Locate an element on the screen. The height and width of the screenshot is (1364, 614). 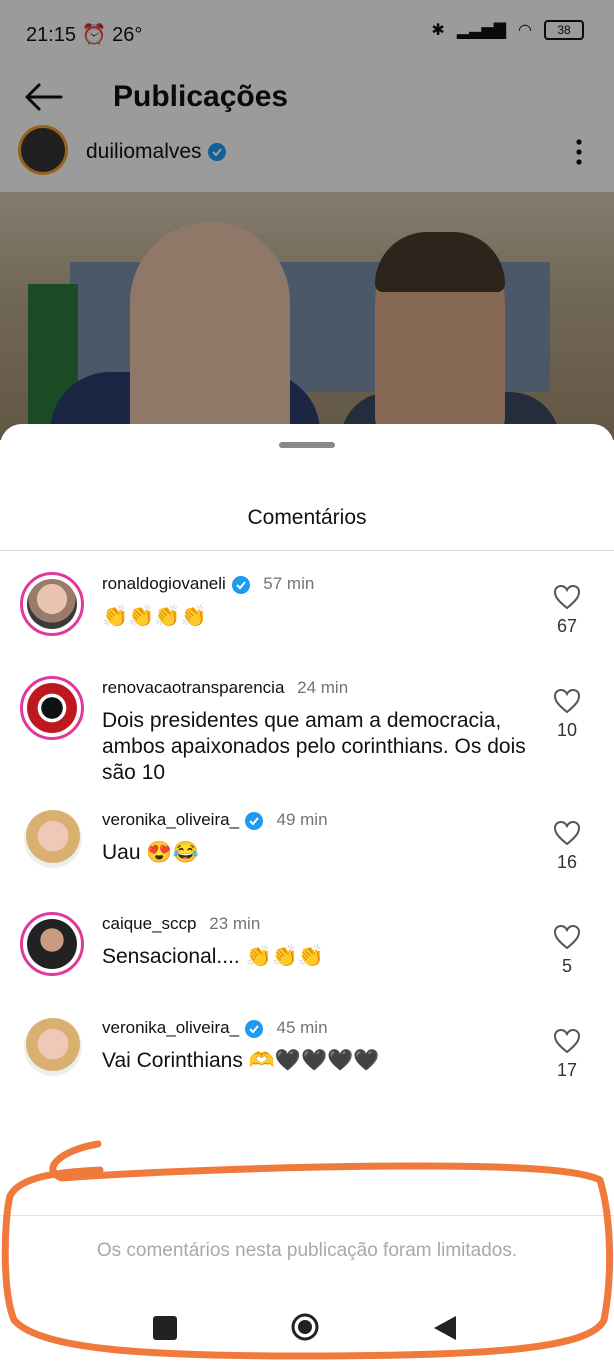
like-button: 5 is located at coordinates (567, 950).